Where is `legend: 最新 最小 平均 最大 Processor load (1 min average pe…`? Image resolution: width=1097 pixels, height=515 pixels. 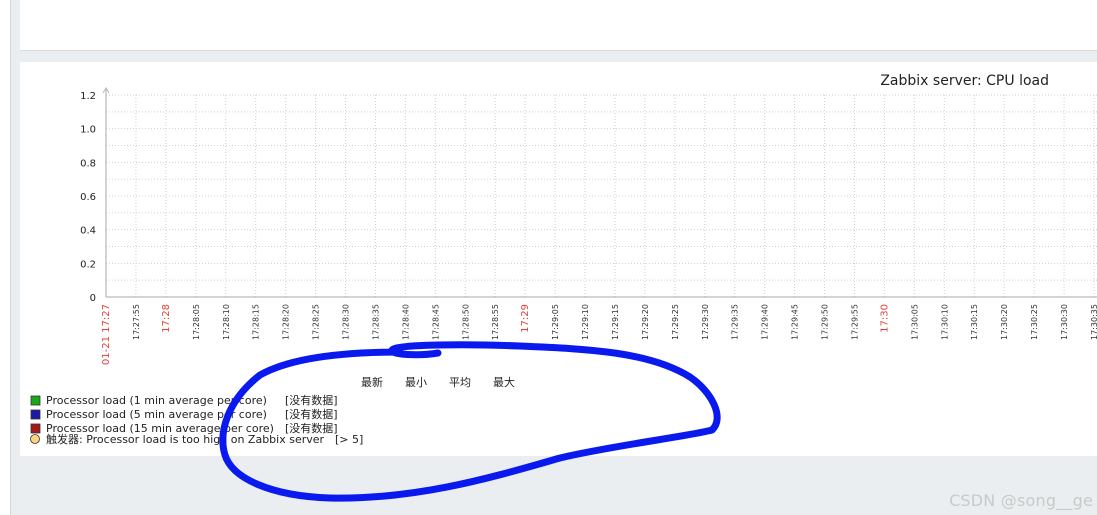 legend: 最新 最小 平均 最大 Processor load (1 min average pe… is located at coordinates (272, 410).